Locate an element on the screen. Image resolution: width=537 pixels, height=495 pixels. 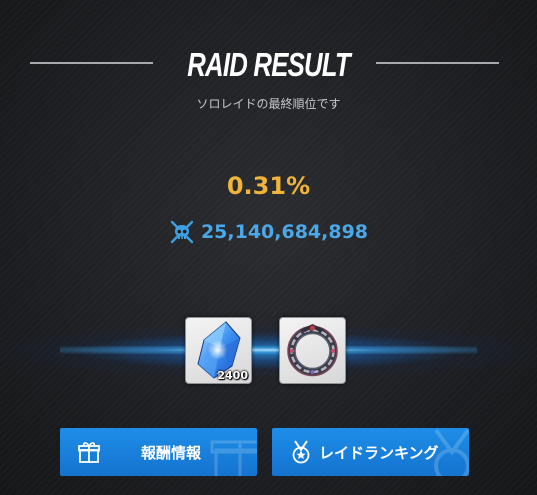
reward-quantity: 2400 is located at coordinates (232, 375).